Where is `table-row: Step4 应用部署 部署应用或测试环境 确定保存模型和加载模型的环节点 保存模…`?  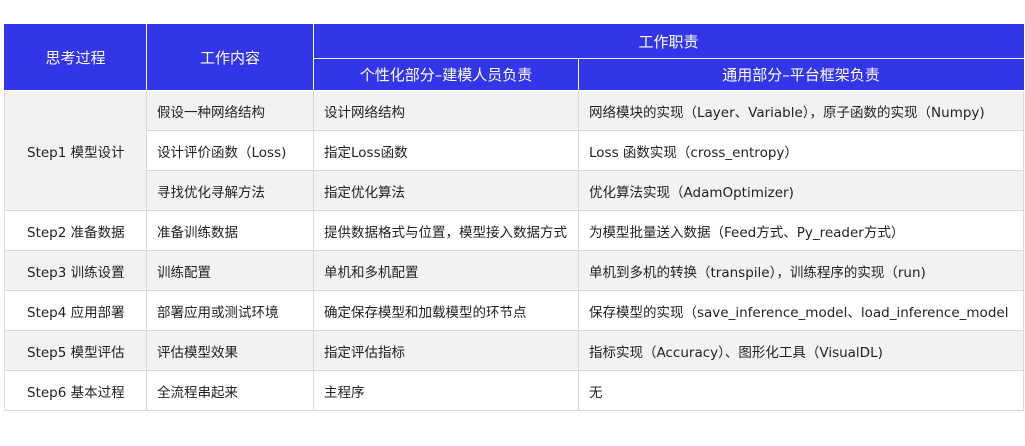 table-row: Step4 应用部署 部署应用或测试环境 确定保存模型和加载模型的环节点 保存模… is located at coordinates (514, 310).